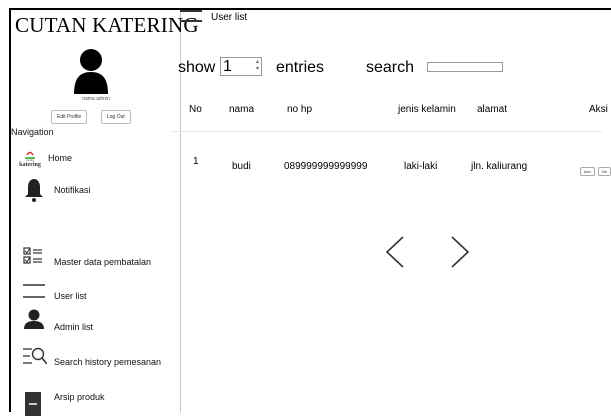 The image size is (611, 416). Describe the element at coordinates (30, 159) in the screenshot. I see `katering-logo-icon: cutan katering` at that location.